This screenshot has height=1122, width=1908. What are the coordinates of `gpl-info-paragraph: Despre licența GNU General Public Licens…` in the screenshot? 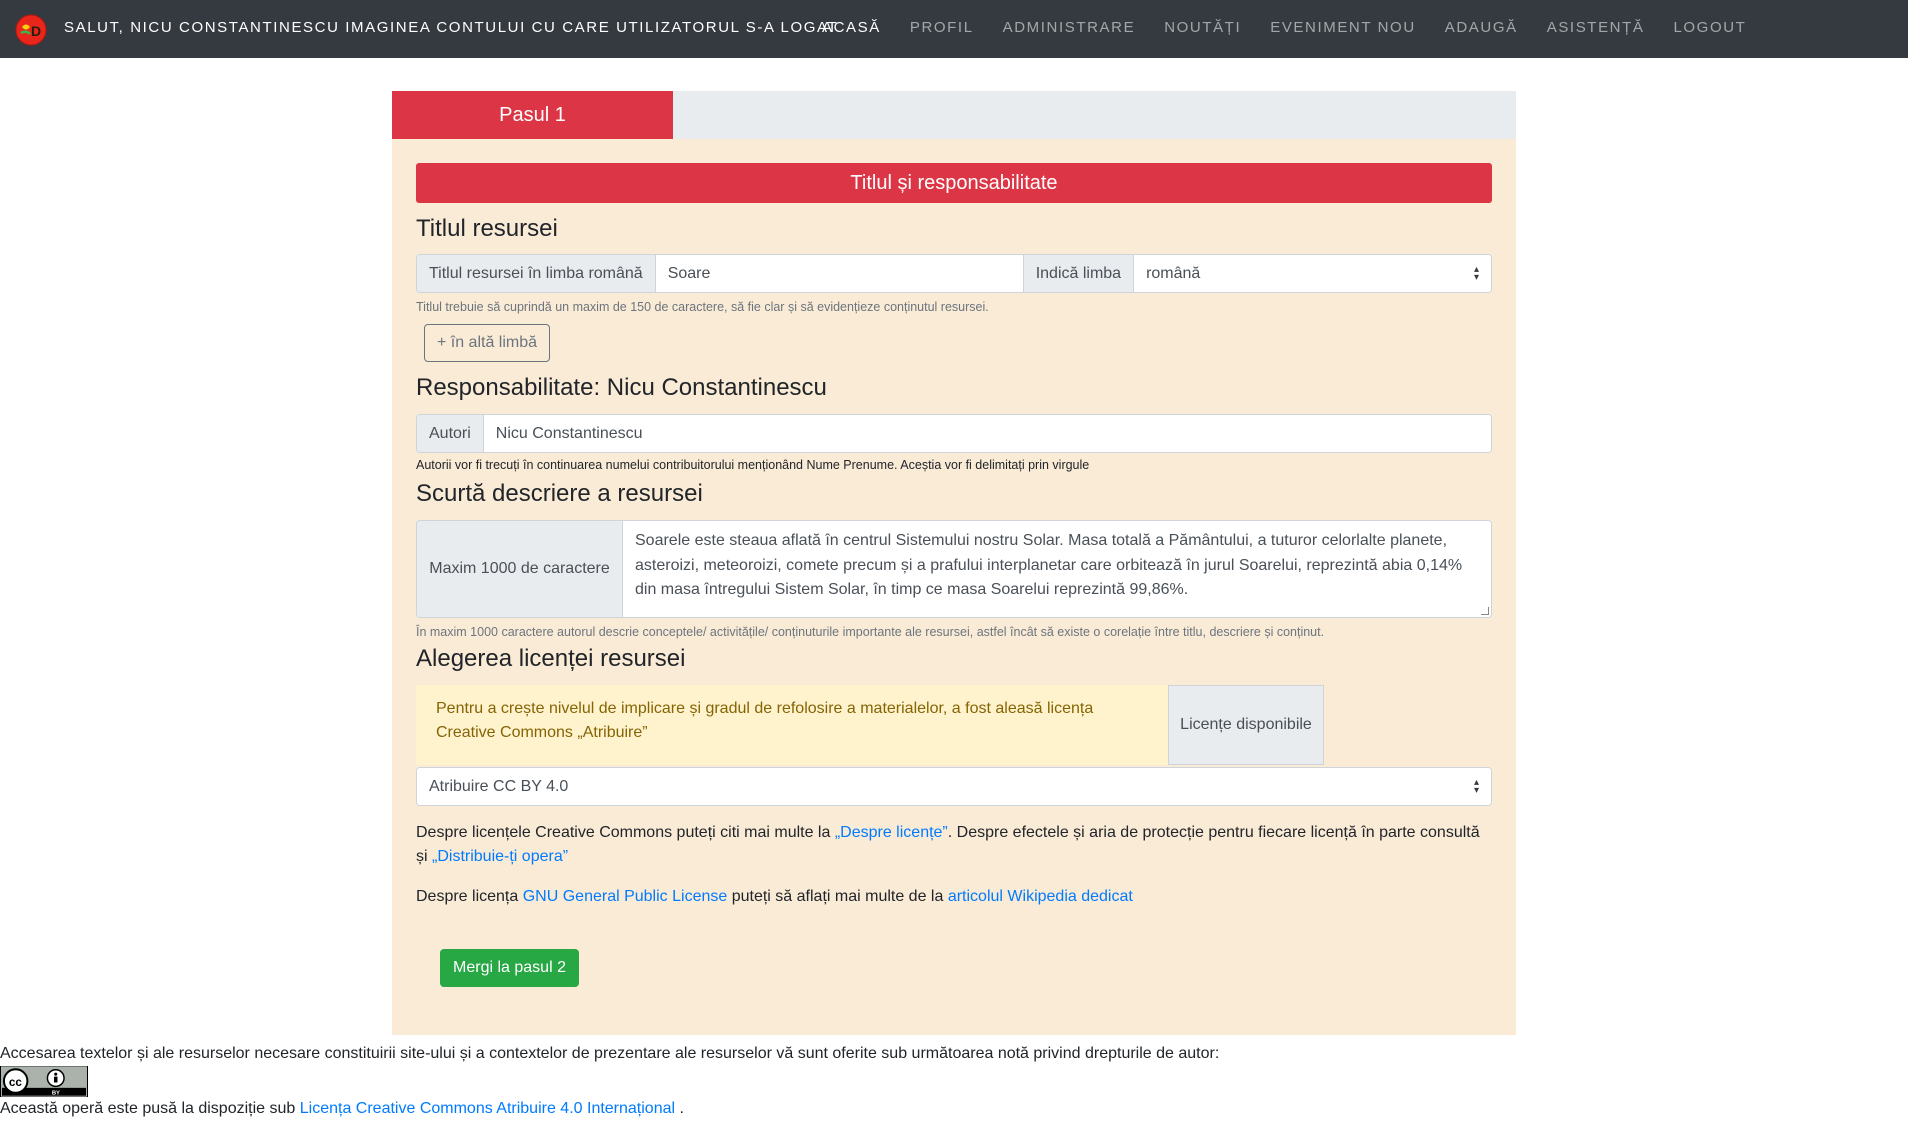 It's located at (954, 897).